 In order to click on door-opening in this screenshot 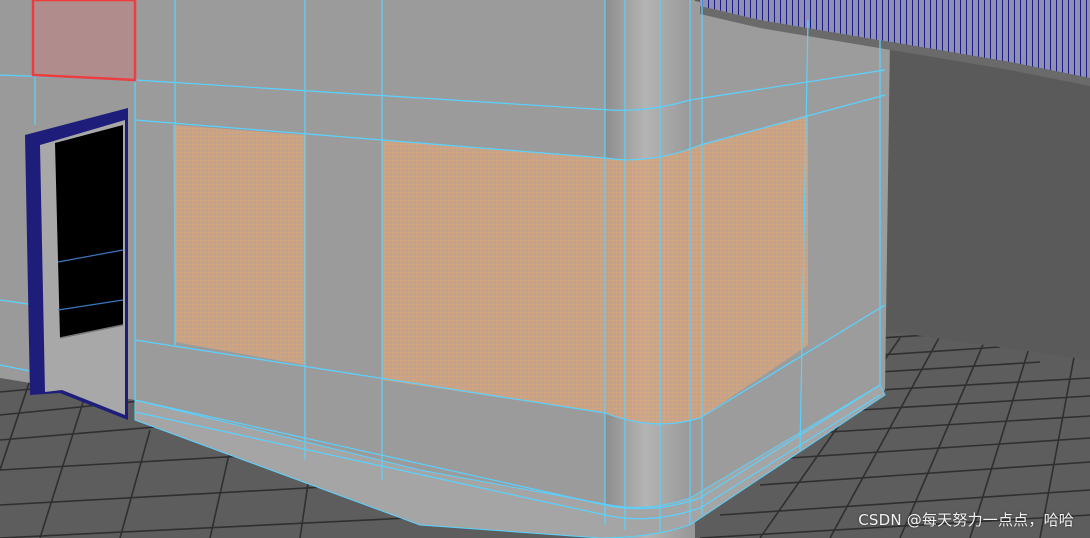, I will do `click(89, 231)`.